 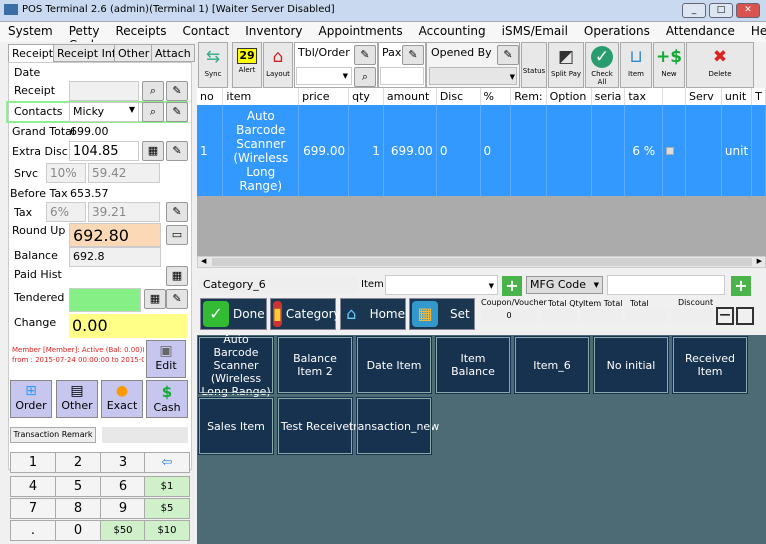 I want to click on col-price: price, so click(x=324, y=96).